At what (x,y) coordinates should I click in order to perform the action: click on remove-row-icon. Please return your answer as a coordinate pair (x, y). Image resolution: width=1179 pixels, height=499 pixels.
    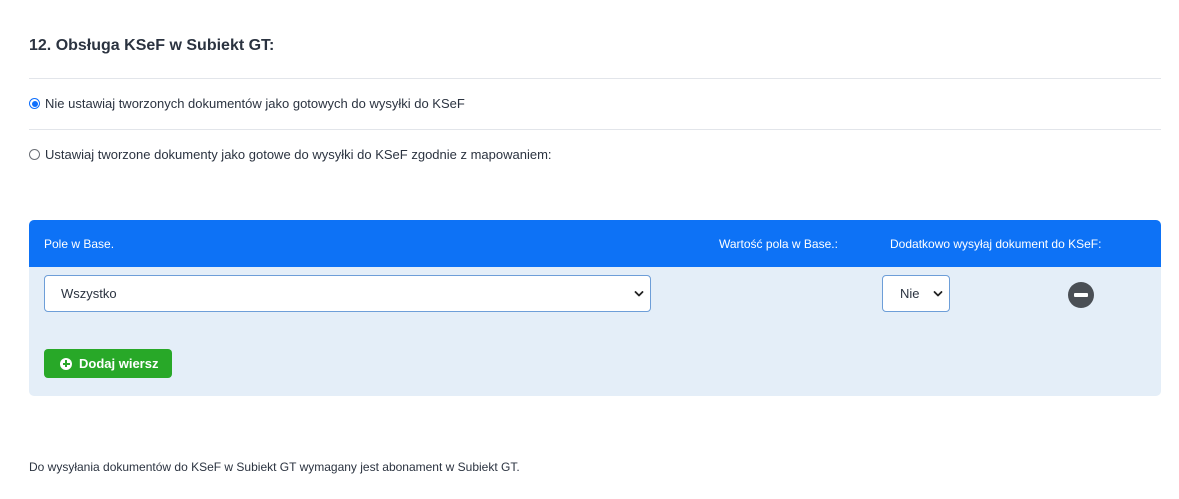
    Looking at the image, I should click on (1081, 295).